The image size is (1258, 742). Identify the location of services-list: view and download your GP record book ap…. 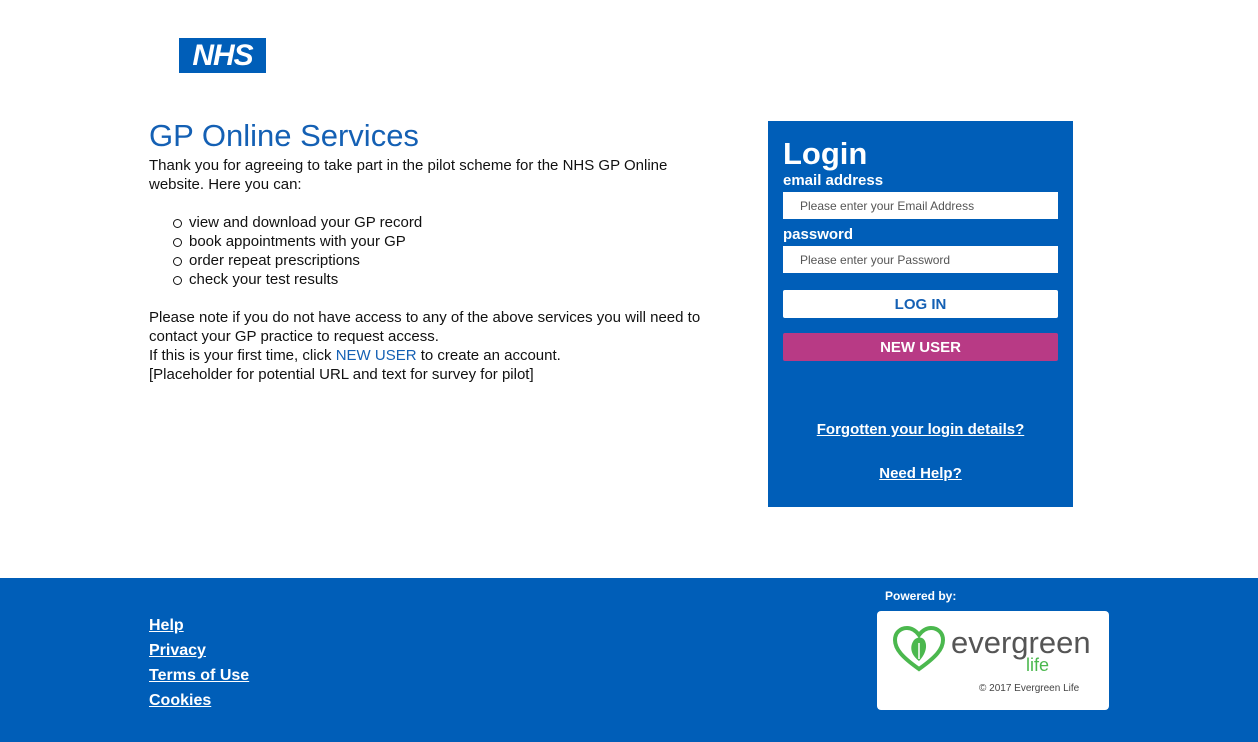
(441, 251).